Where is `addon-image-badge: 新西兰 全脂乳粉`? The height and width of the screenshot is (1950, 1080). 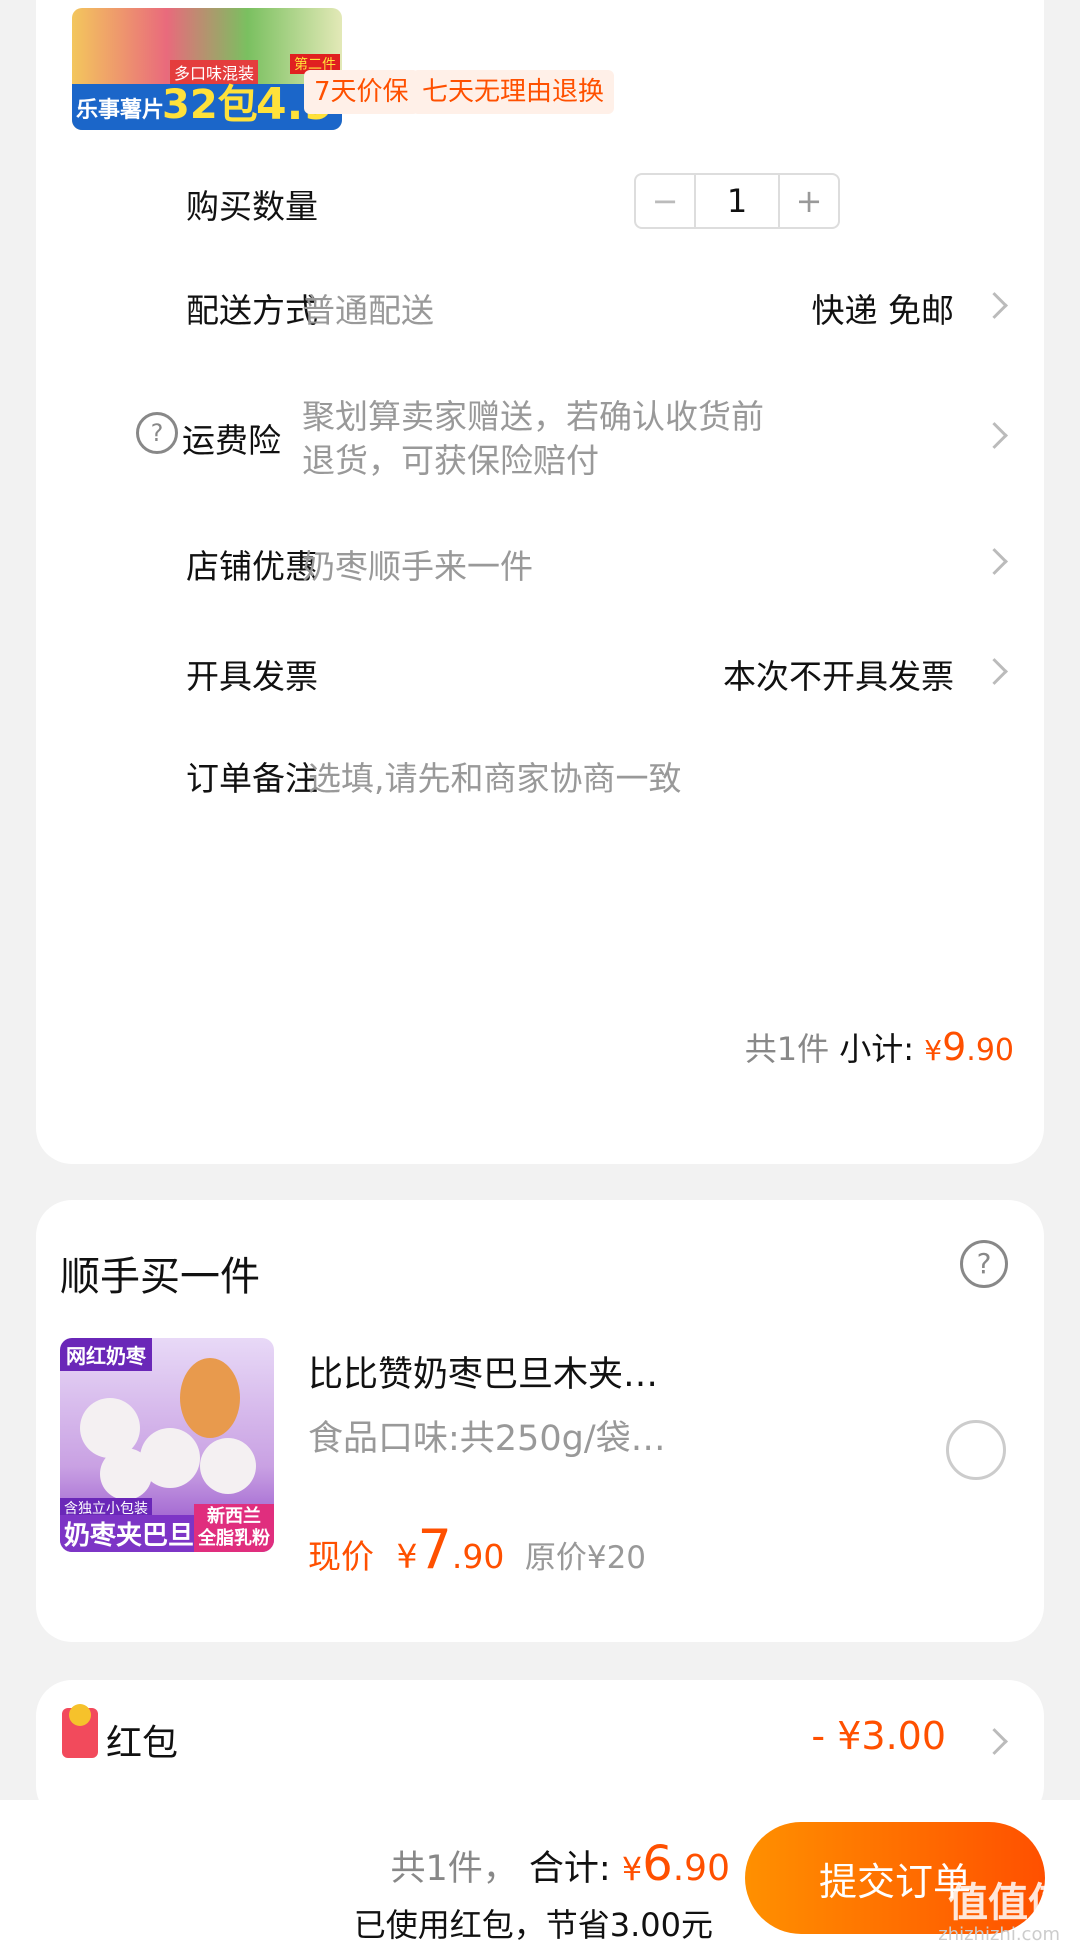 addon-image-badge: 新西兰 全脂乳粉 is located at coordinates (234, 1528).